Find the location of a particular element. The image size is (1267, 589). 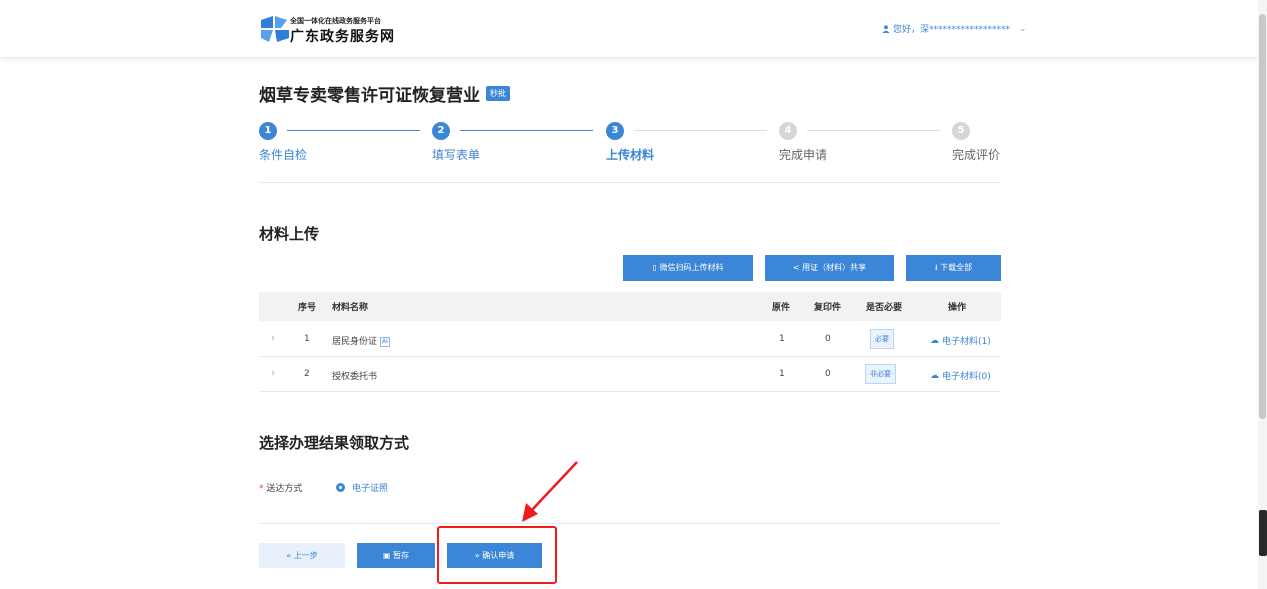

materials-section-title: 材料上传 is located at coordinates (289, 234).